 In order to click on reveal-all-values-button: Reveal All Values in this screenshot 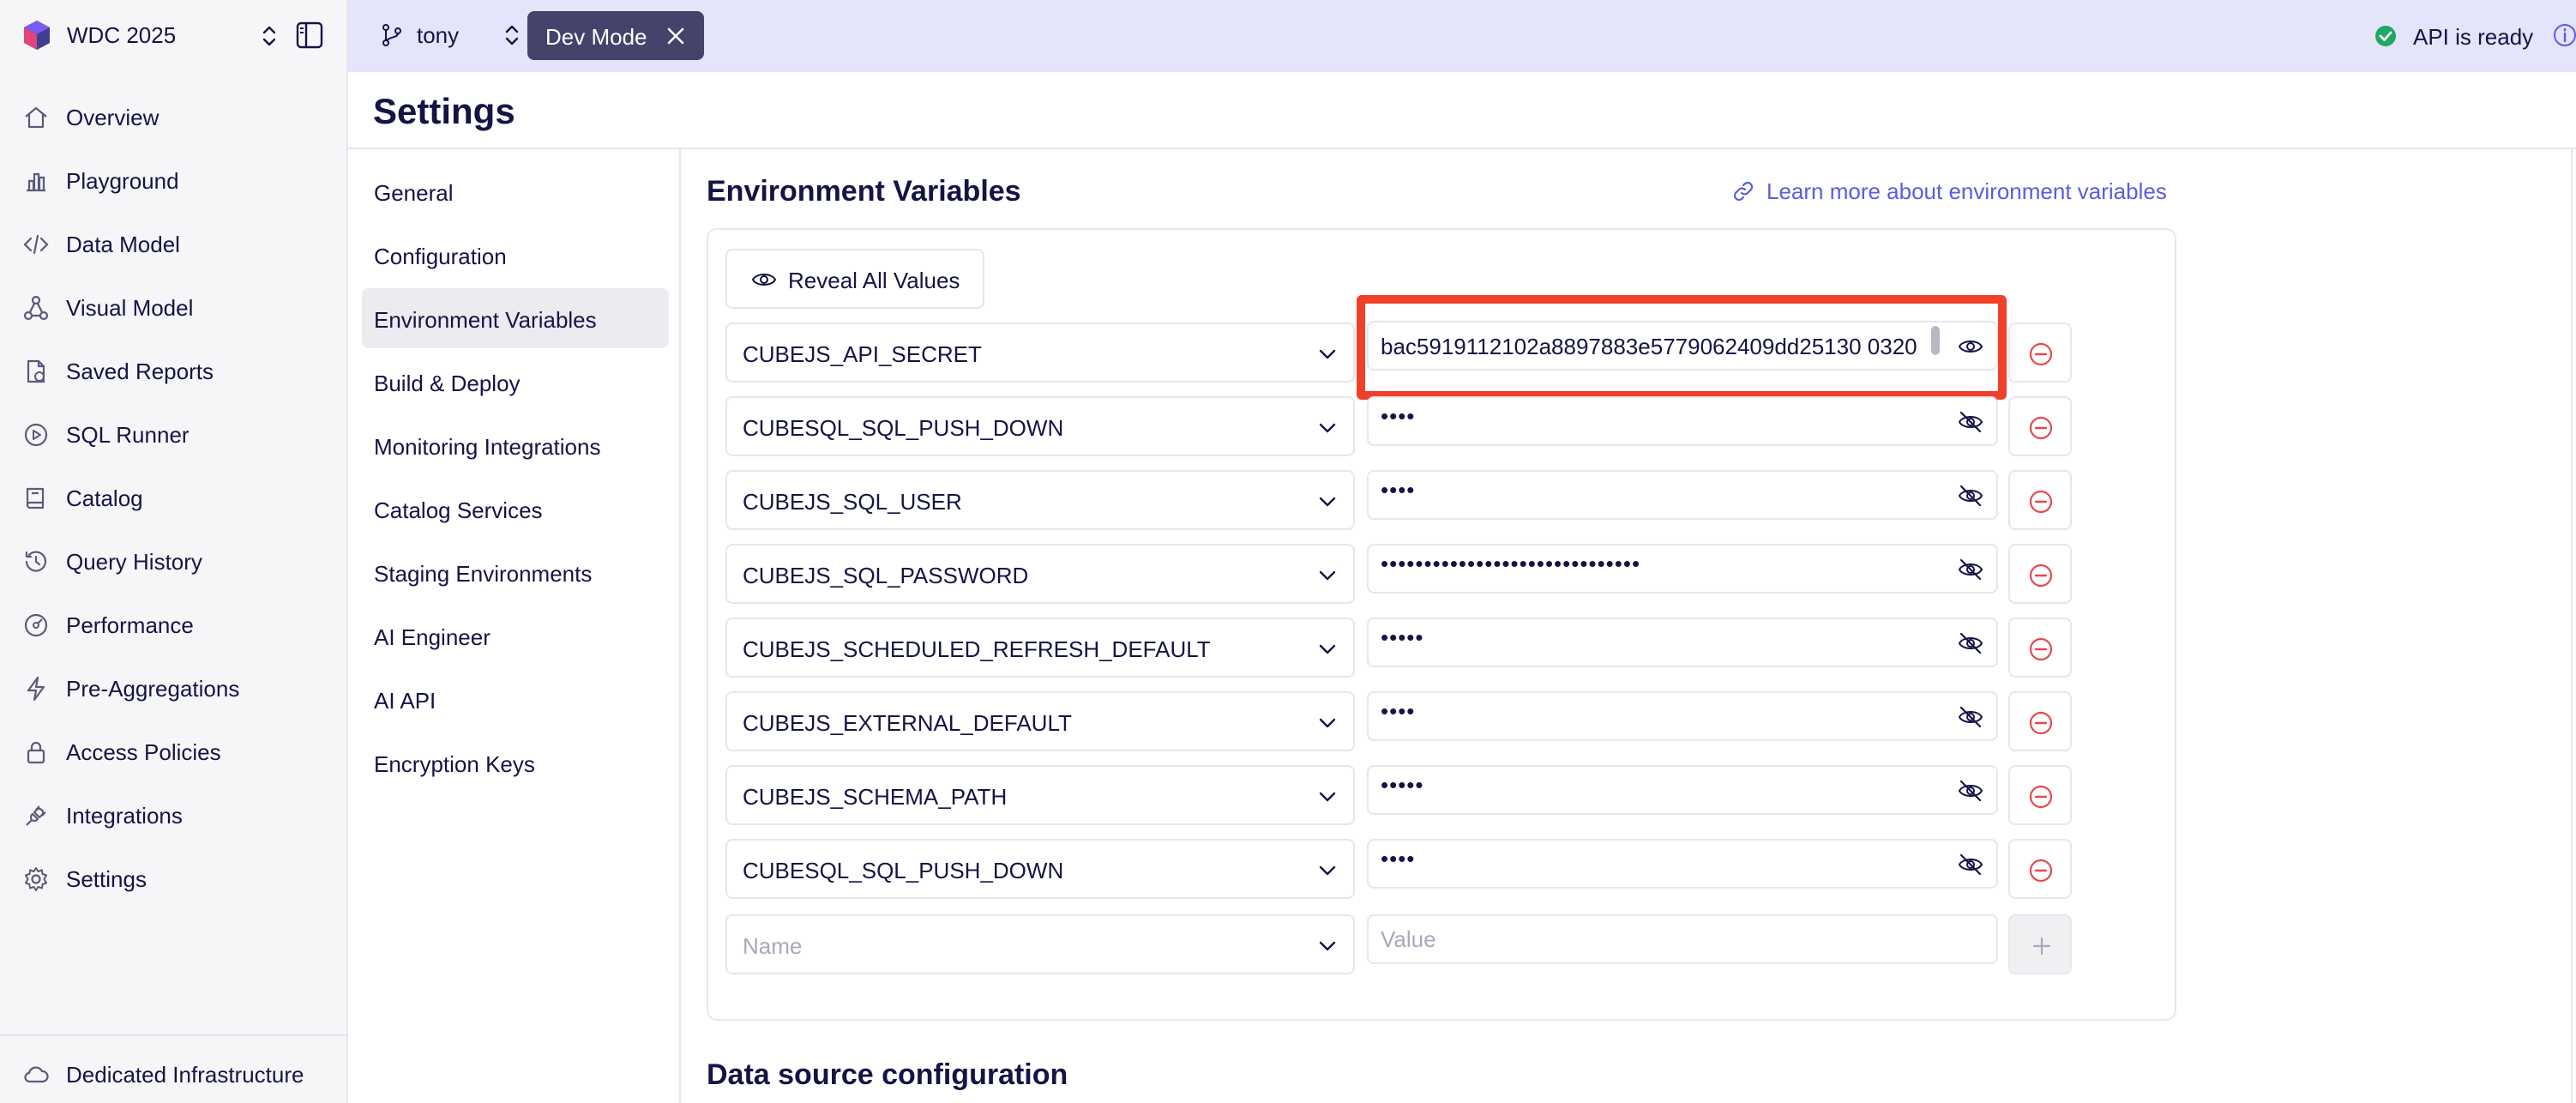, I will do `click(854, 279)`.